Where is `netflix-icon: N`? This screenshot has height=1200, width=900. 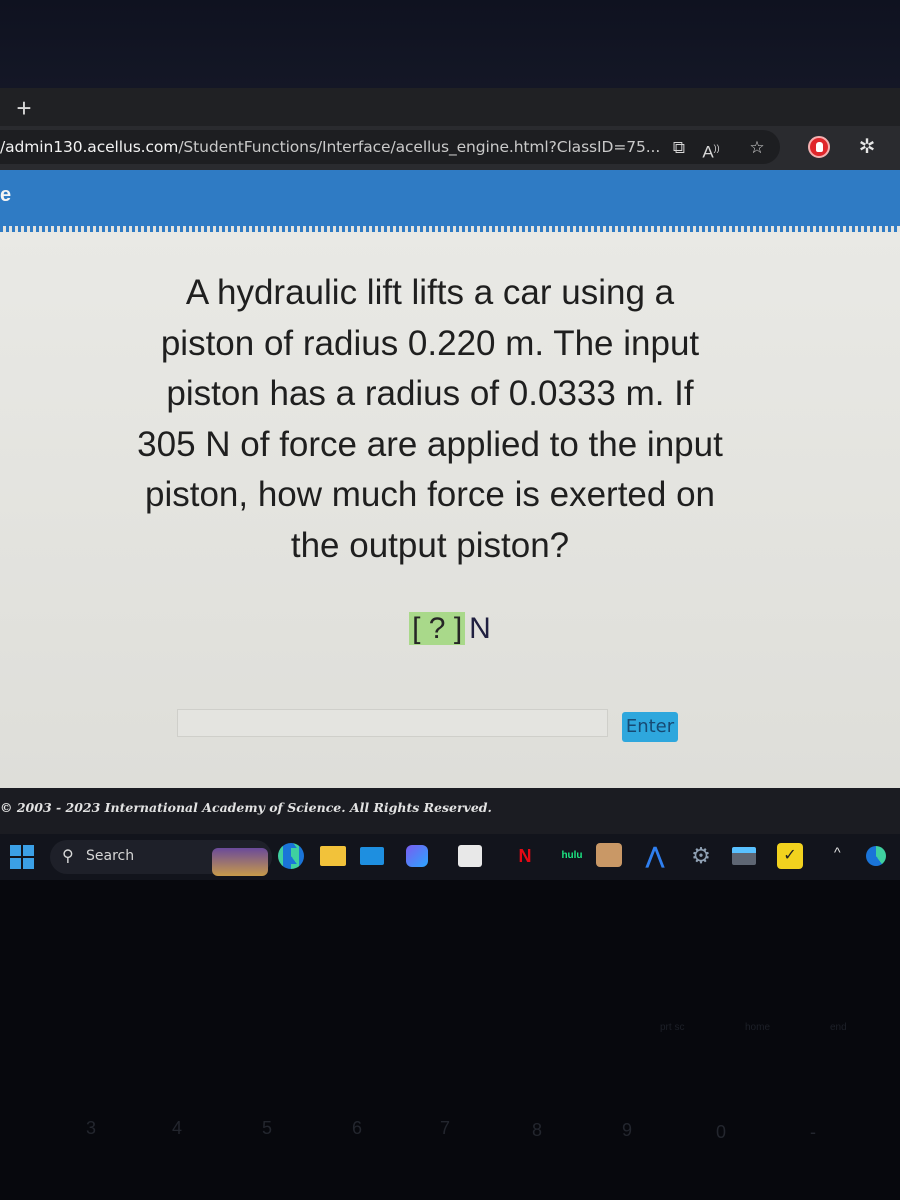 netflix-icon: N is located at coordinates (525, 856).